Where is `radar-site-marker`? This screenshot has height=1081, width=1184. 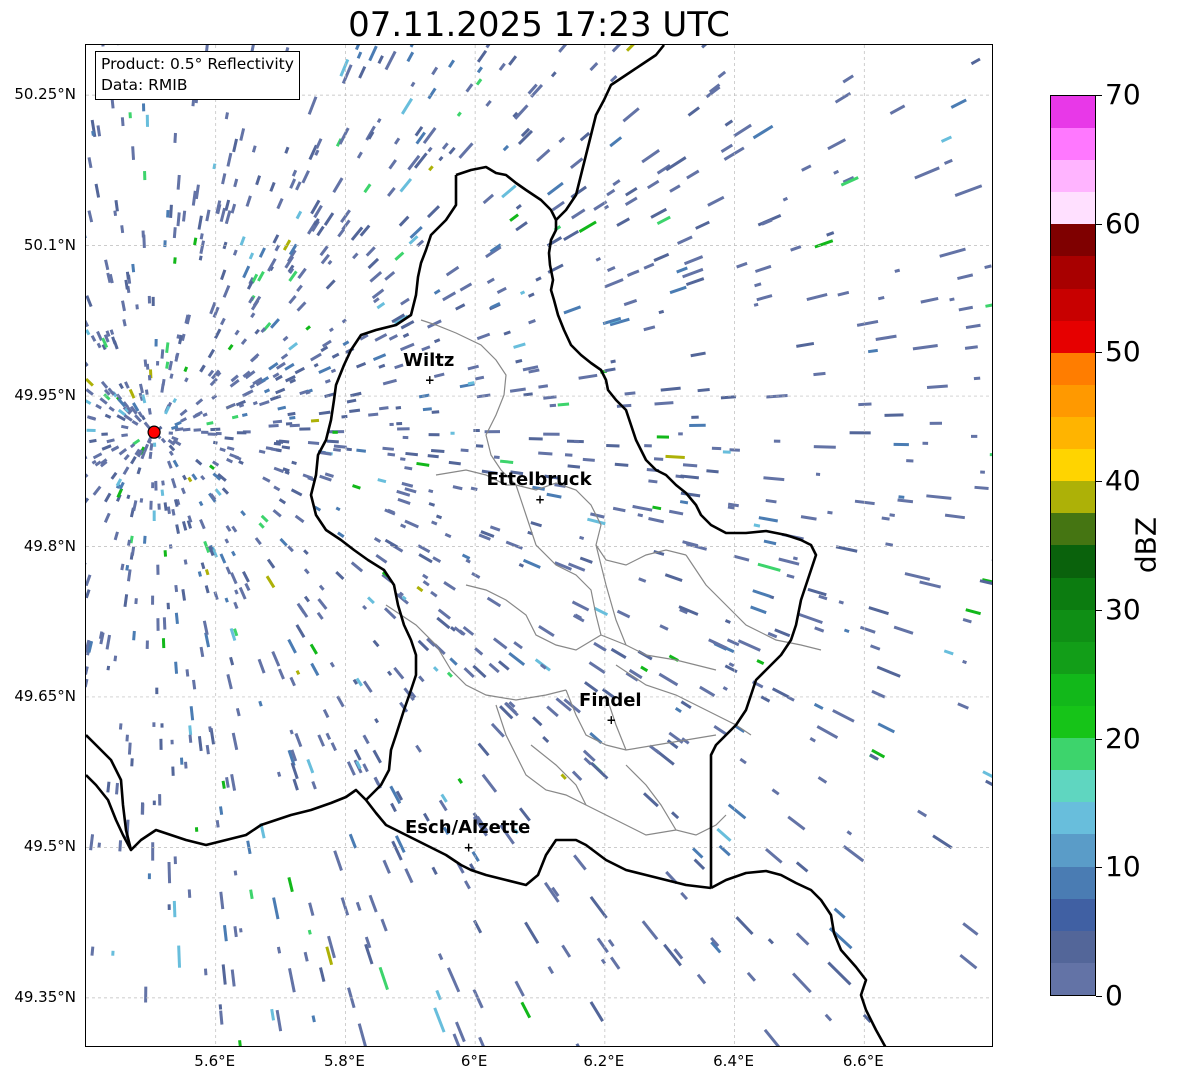
radar-site-marker is located at coordinates (154, 432).